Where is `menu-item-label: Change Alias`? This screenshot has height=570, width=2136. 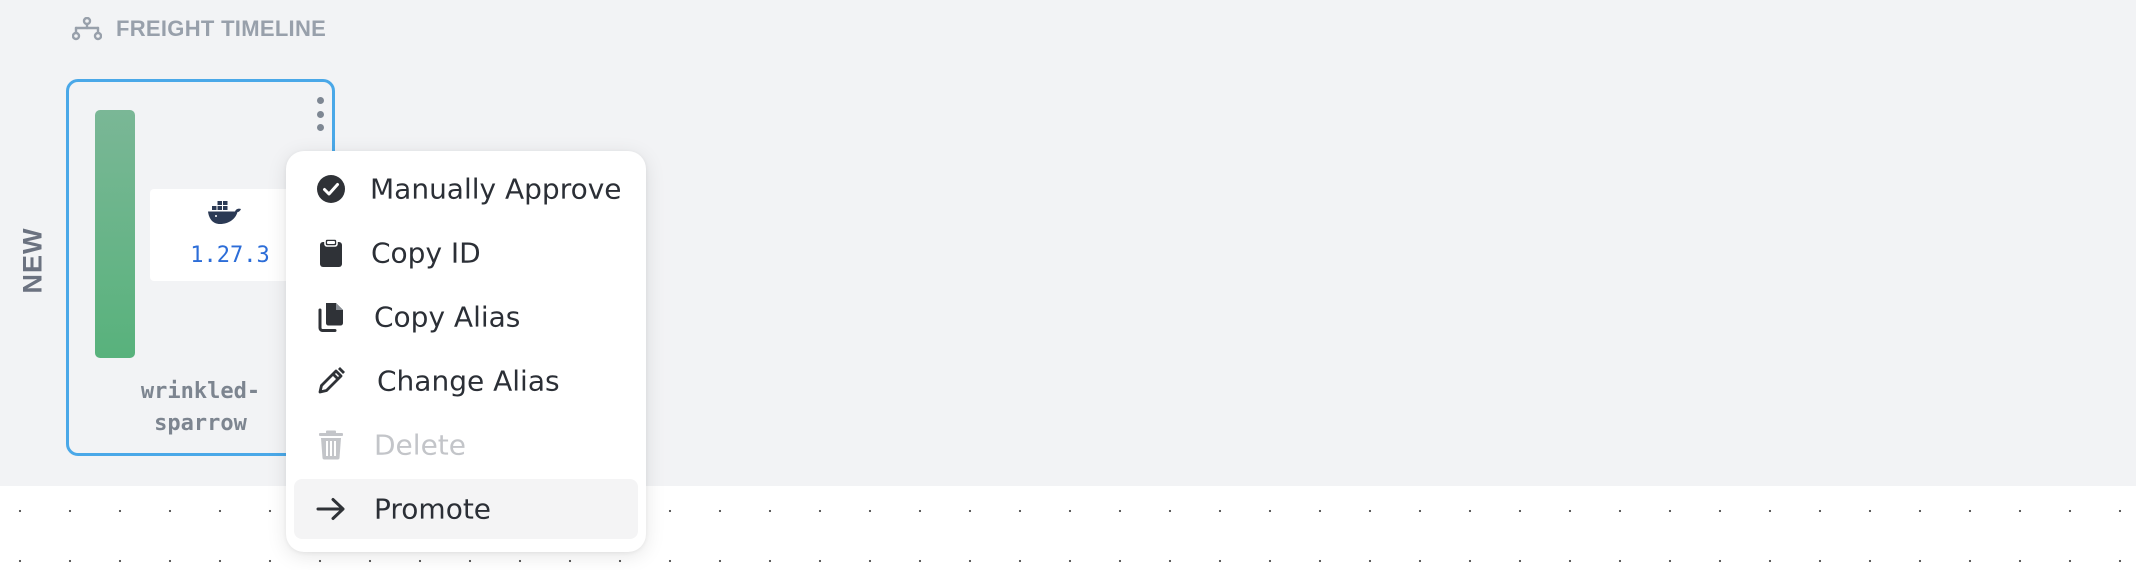
menu-item-label: Change Alias is located at coordinates (468, 381).